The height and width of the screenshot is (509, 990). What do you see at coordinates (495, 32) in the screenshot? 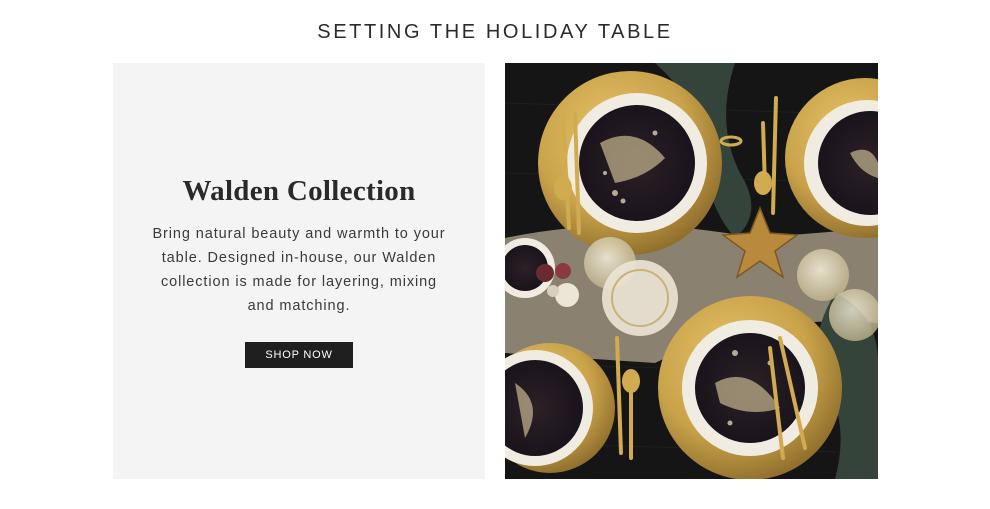
I see `section-title: SETTING THE HOLIDAY TABLE` at bounding box center [495, 32].